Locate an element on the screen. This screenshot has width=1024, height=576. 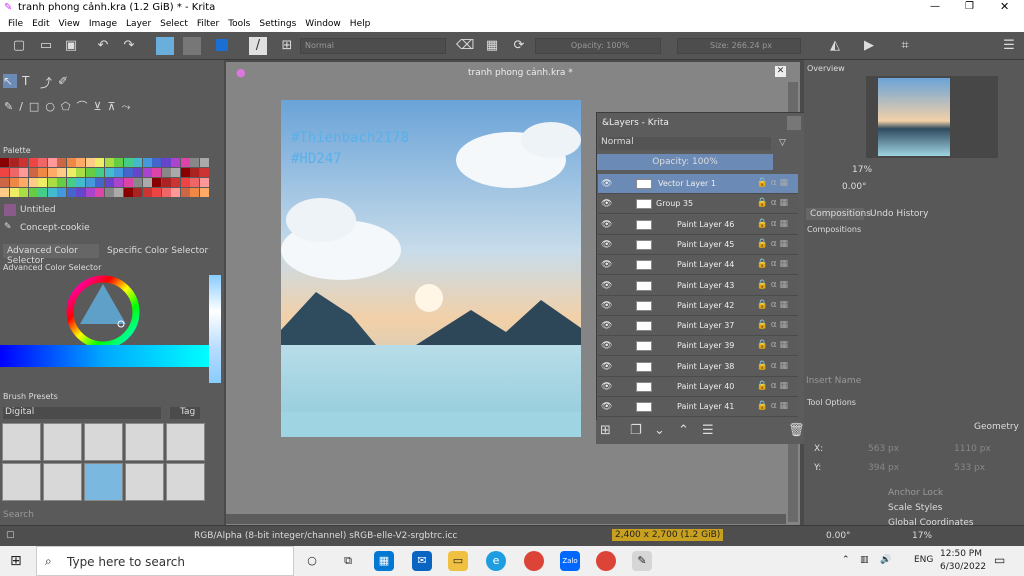
mail-icon: ✉ is located at coordinates (422, 561).